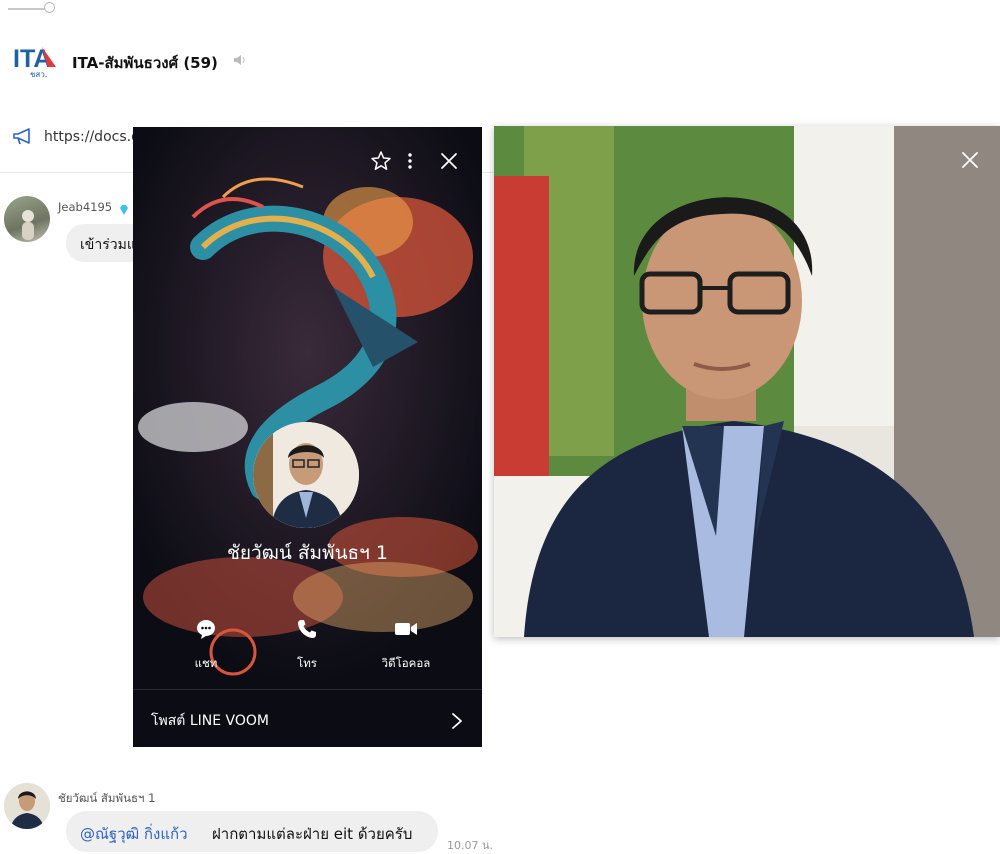  What do you see at coordinates (106, 799) in the screenshot?
I see `sender-name: ชัยวัฒน์ สัมพันธฯ 1` at bounding box center [106, 799].